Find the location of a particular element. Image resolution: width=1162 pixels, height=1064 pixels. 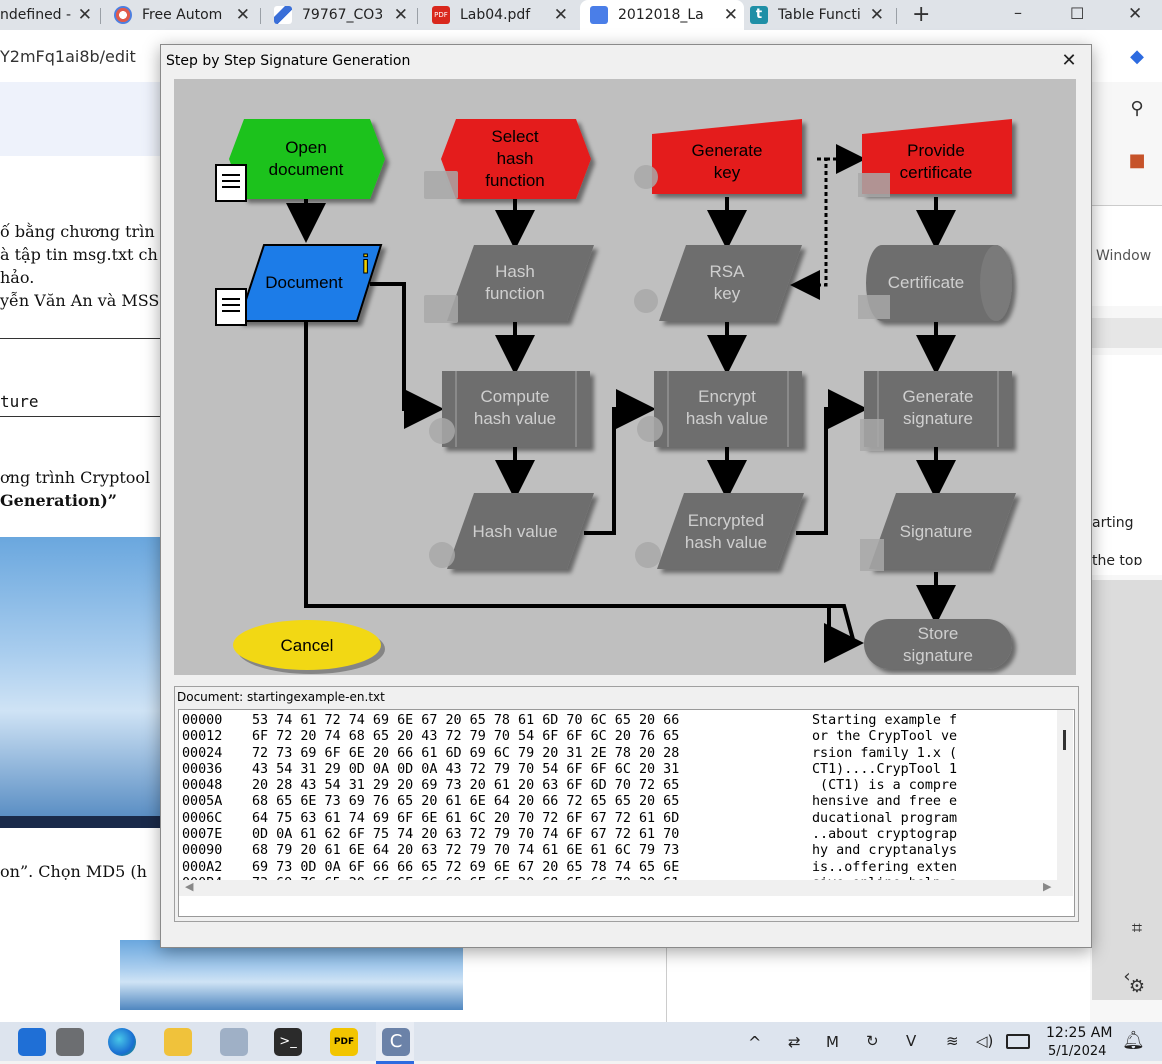

browser-tab-active: 2012018_La ✕ is located at coordinates (662, 15).